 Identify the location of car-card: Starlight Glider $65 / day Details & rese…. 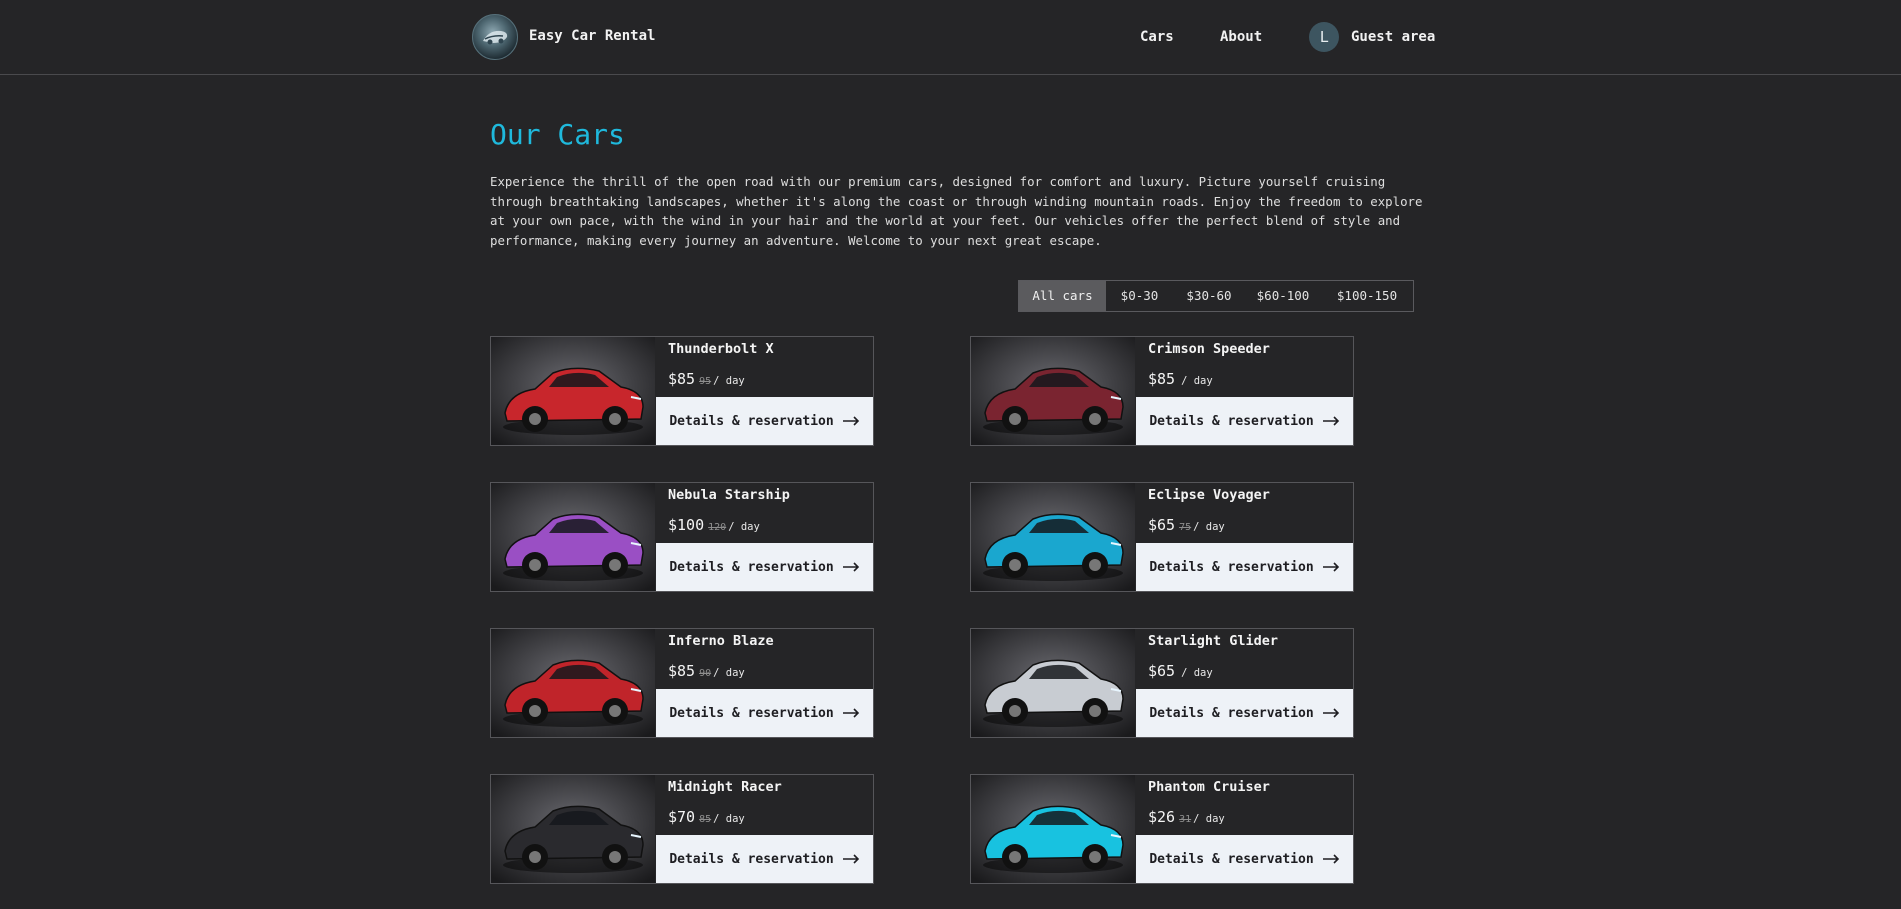
(1162, 683).